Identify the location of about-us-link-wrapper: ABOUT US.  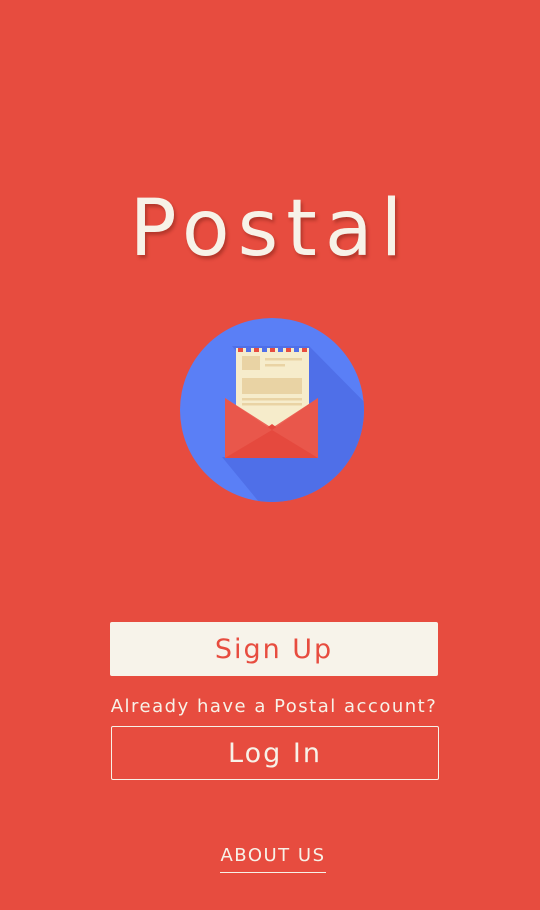
(270, 859).